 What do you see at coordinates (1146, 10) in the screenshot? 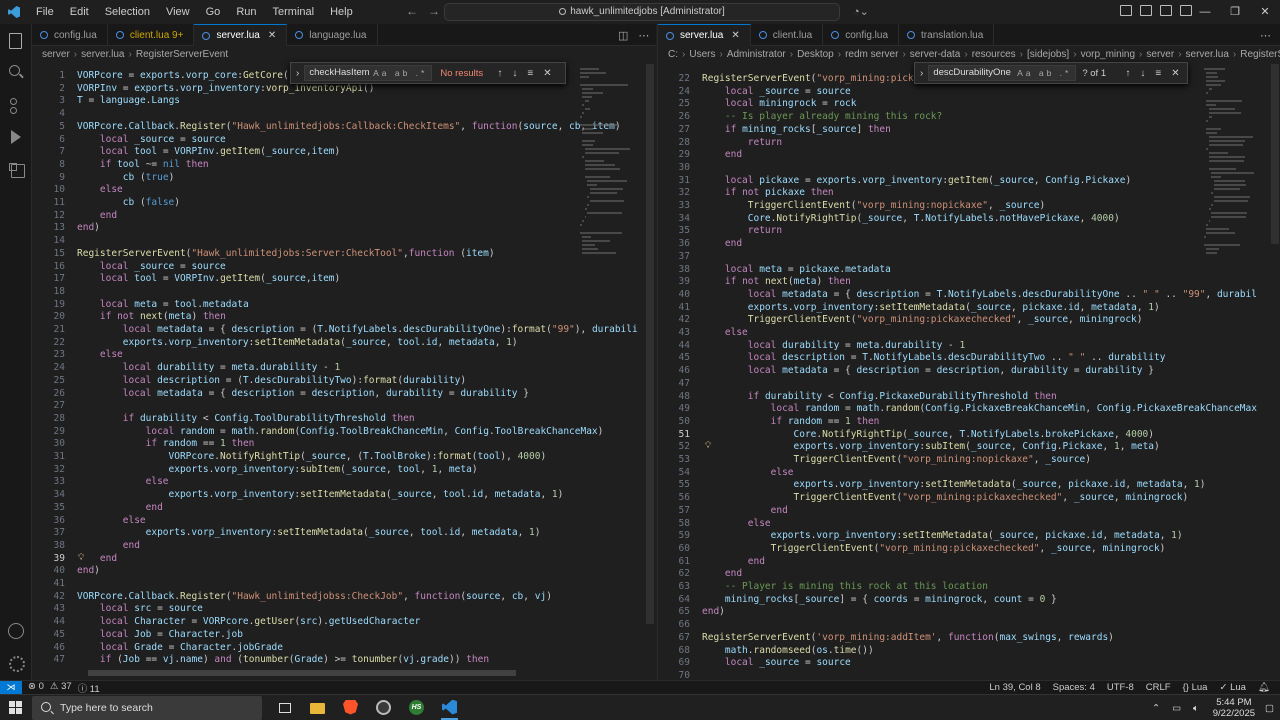
I see `toggle-panel-icon` at bounding box center [1146, 10].